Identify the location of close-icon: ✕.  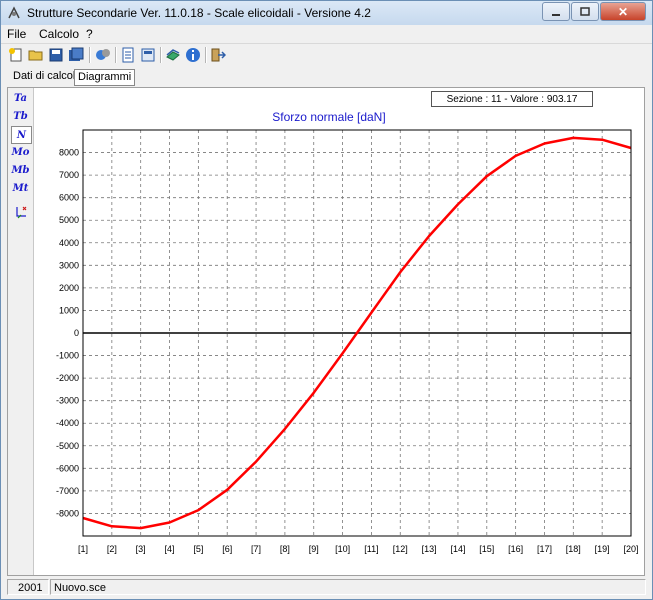
(623, 11).